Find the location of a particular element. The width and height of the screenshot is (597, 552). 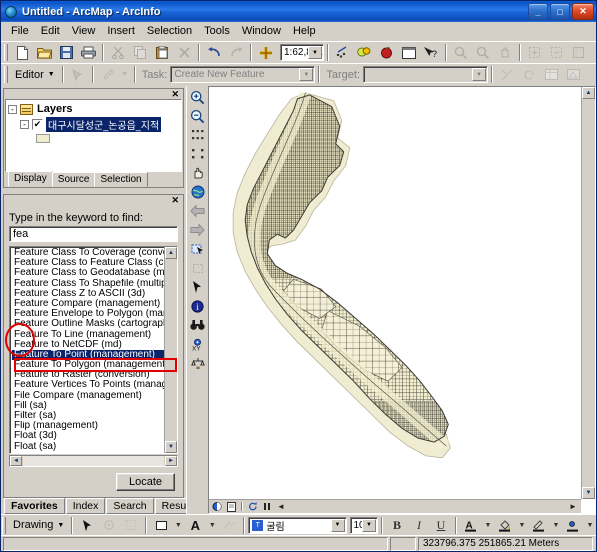

font-size-combo: 10 ▼ is located at coordinates (363, 525).